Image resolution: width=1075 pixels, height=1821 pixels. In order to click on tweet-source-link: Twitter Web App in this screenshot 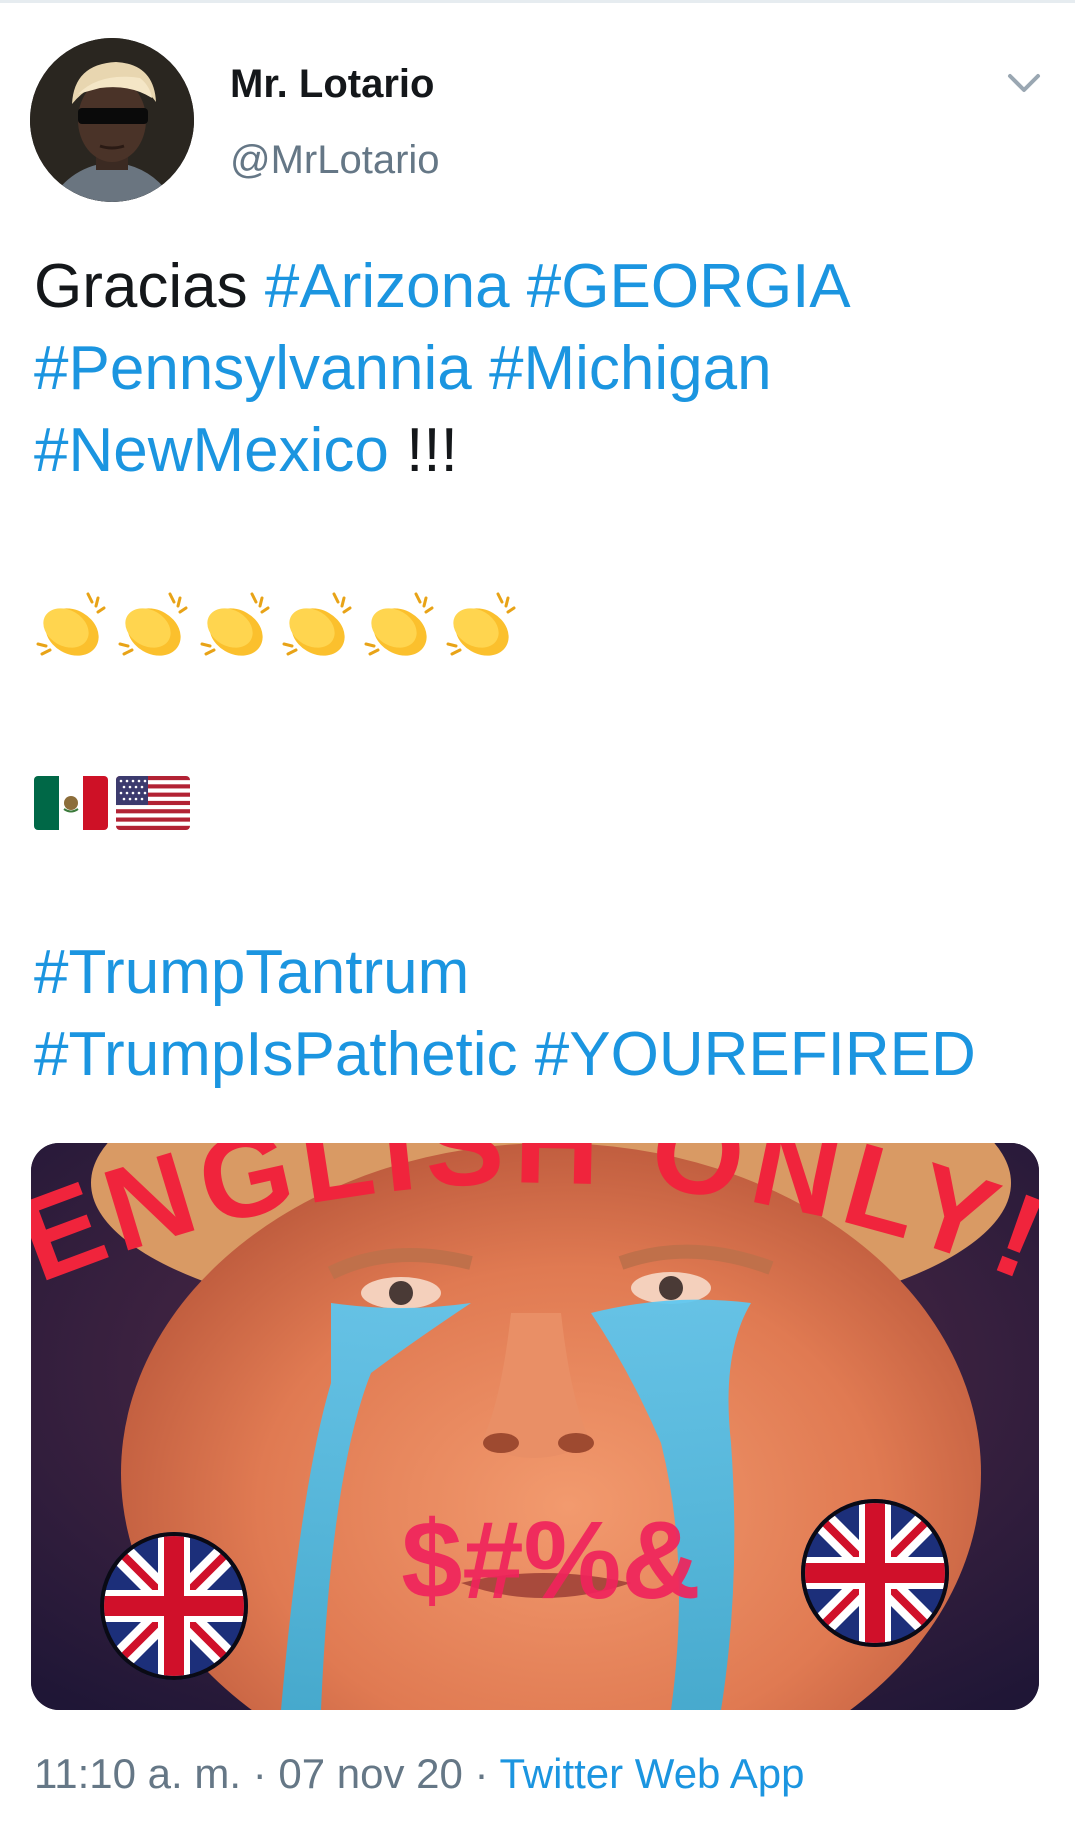, I will do `click(651, 1773)`.